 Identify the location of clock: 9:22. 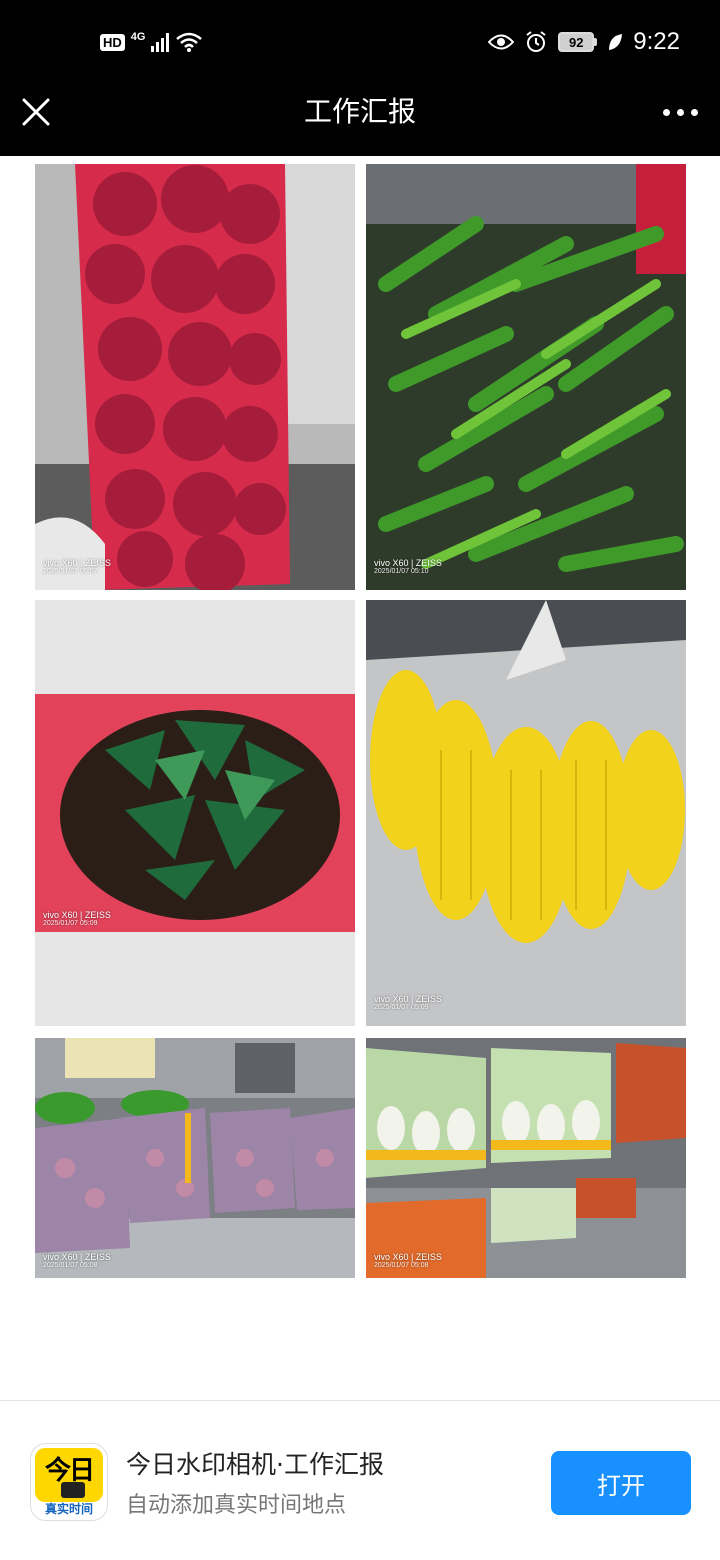
(656, 41).